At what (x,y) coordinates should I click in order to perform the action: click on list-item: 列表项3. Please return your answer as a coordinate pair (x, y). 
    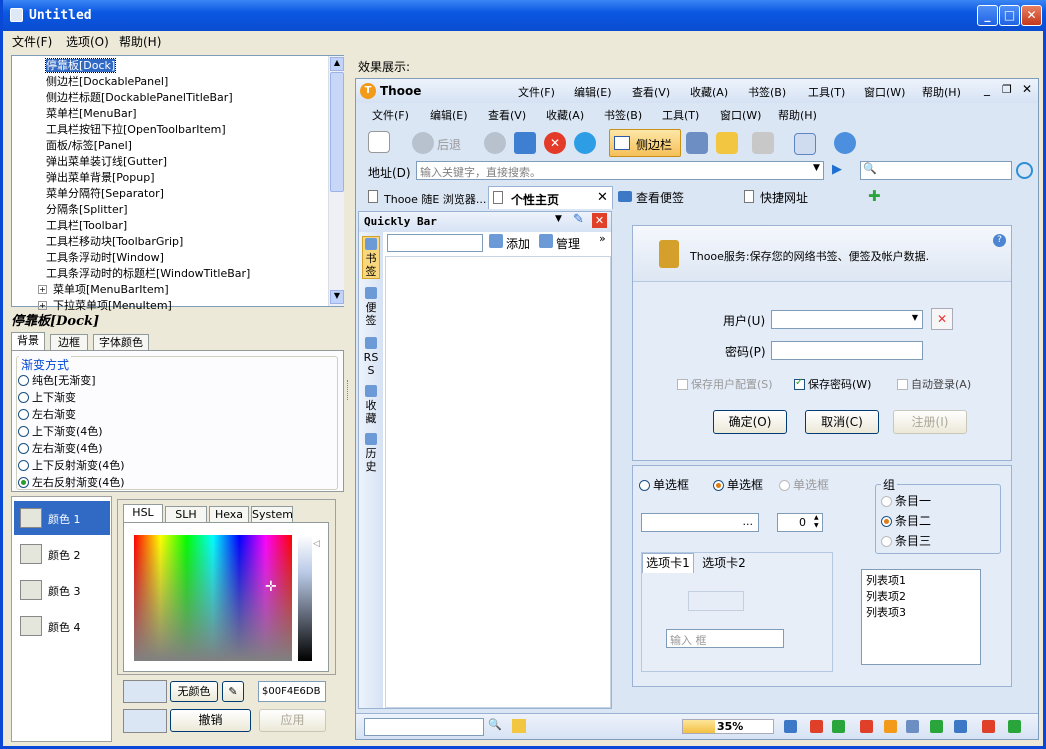
    Looking at the image, I should click on (921, 612).